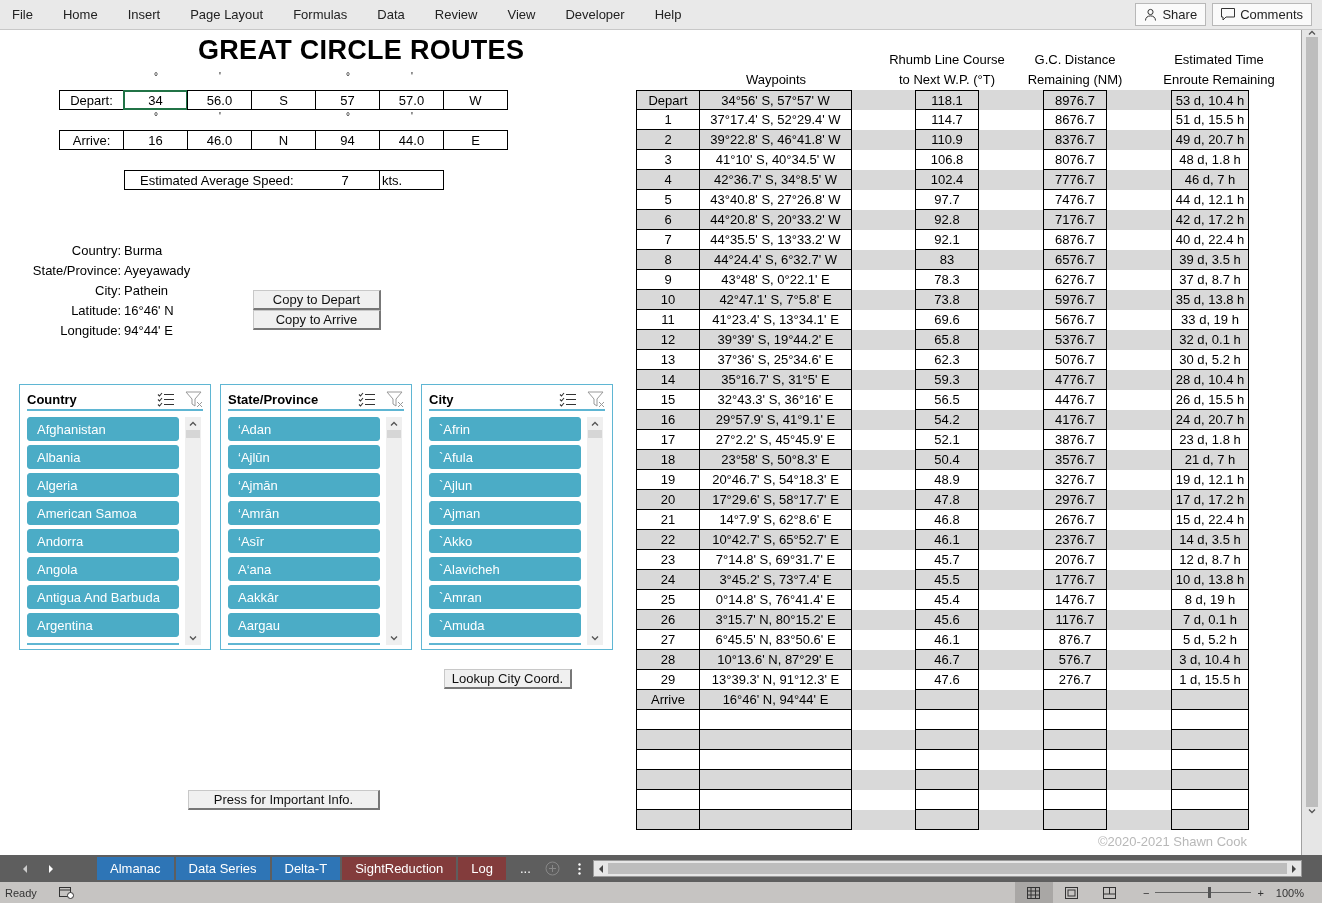  Describe the element at coordinates (345, 180) in the screenshot. I see `speed-value: 7` at that location.